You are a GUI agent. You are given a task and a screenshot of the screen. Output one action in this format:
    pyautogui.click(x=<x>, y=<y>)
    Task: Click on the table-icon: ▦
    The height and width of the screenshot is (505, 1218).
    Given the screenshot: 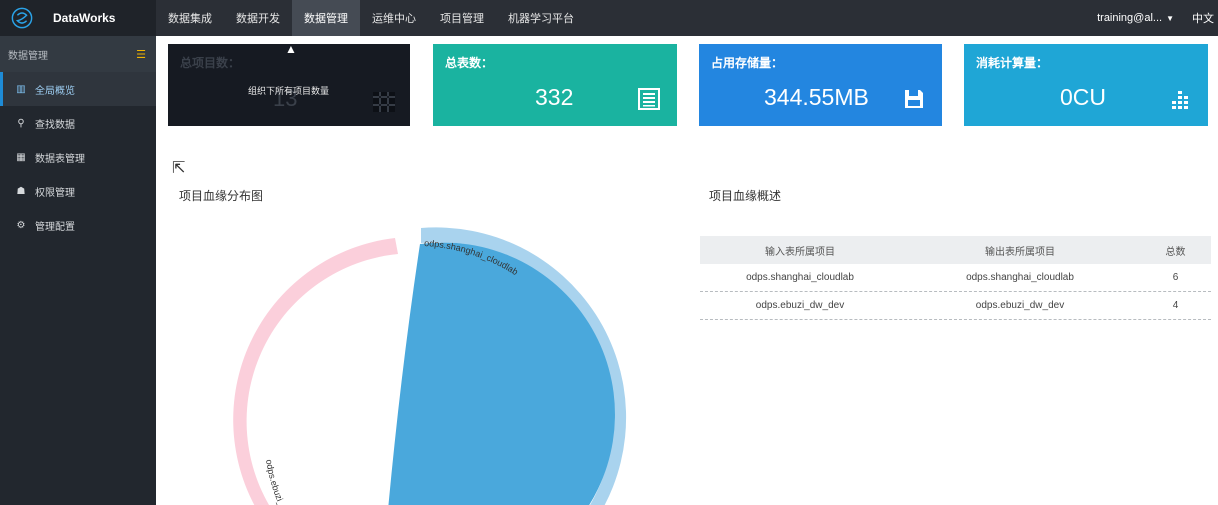 What is the action you would take?
    pyautogui.click(x=21, y=157)
    